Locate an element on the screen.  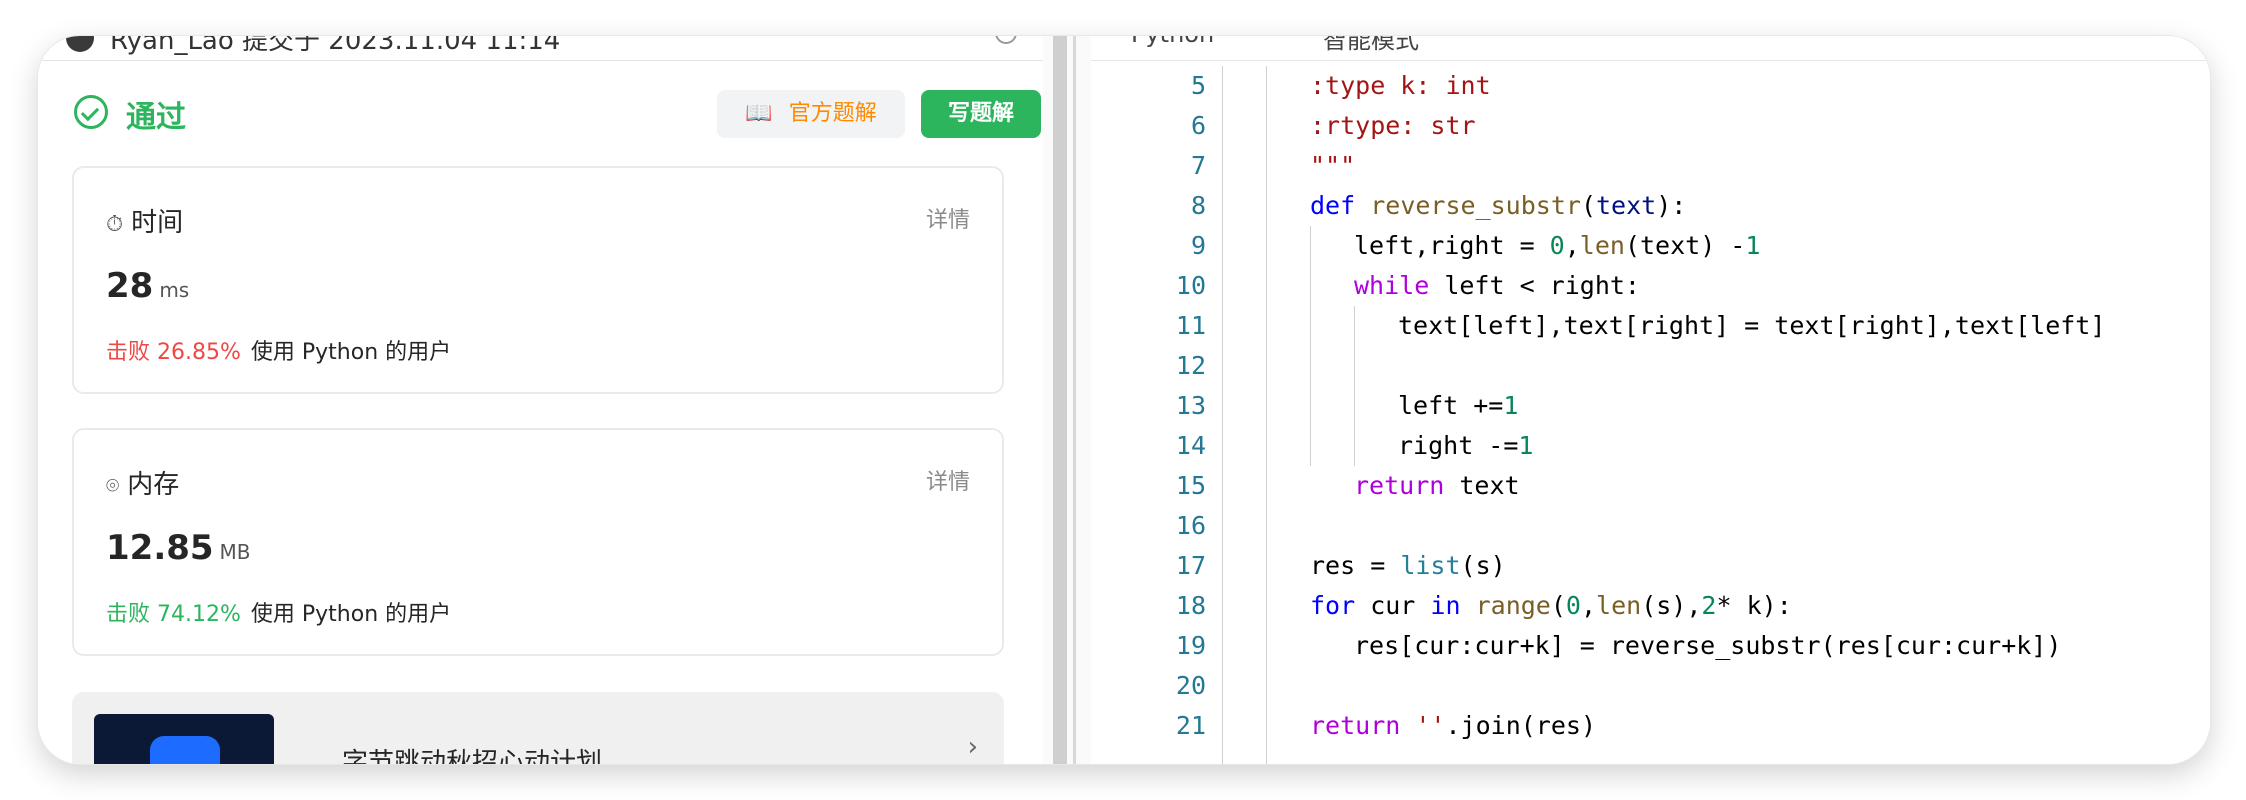
resize-bar is located at coordinates (1060, 400).